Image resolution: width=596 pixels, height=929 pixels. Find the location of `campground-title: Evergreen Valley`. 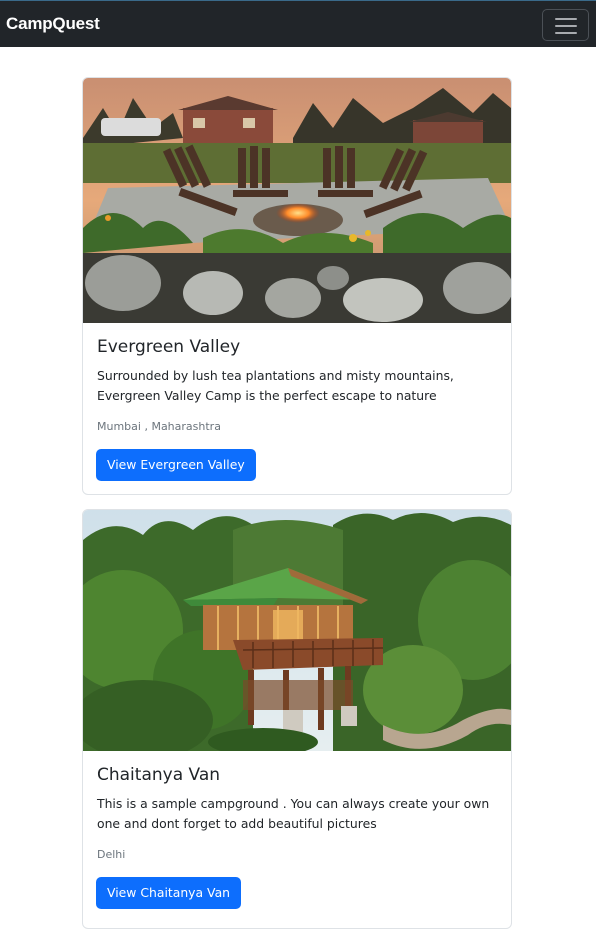

campground-title: Evergreen Valley is located at coordinates (169, 347).